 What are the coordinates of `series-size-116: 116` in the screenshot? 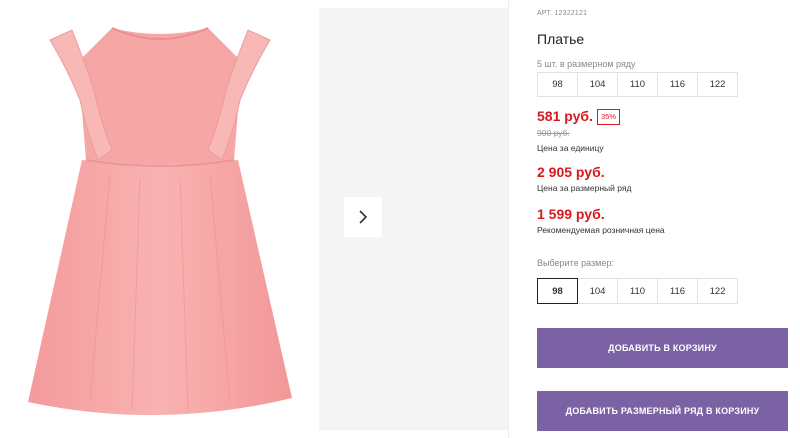 It's located at (677, 84).